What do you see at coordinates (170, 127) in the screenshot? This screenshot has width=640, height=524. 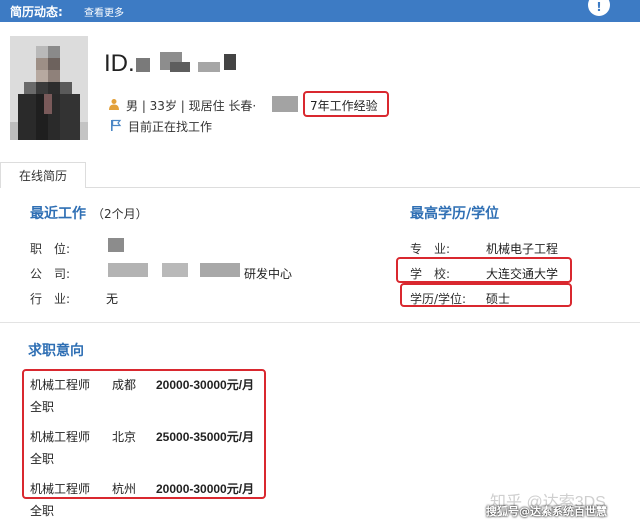 I see `job-search-status: 目前正在找工作` at bounding box center [170, 127].